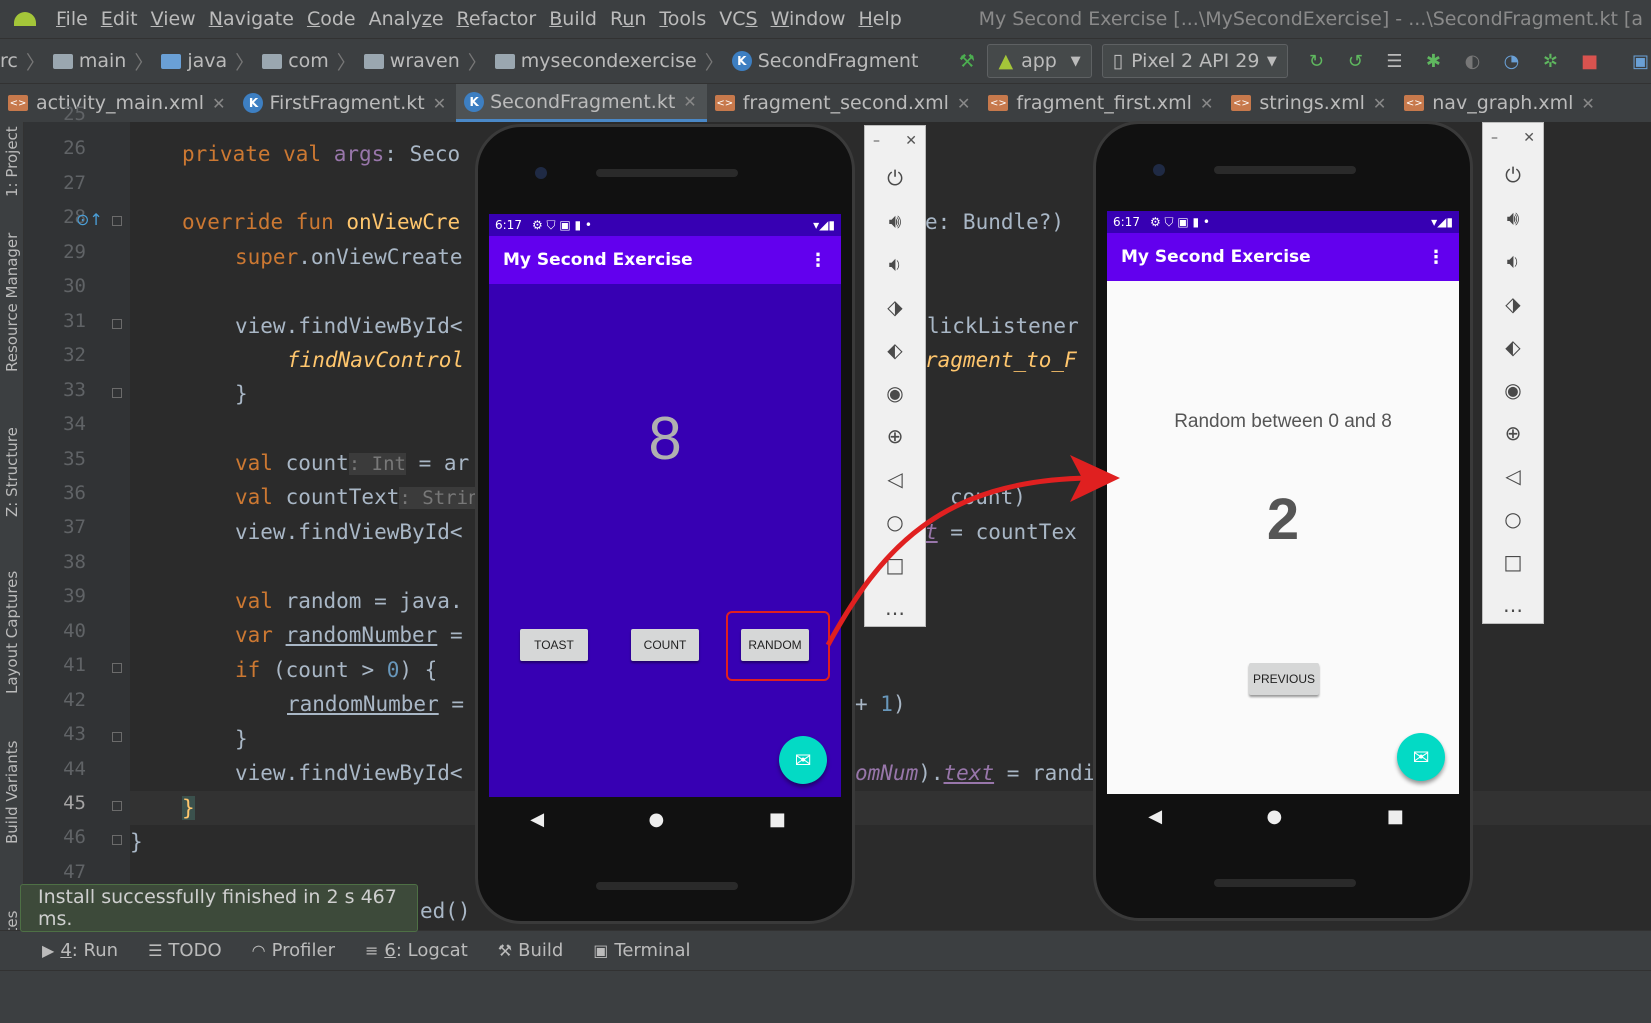  I want to click on apply-code-changes-icon: ☰, so click(1394, 61).